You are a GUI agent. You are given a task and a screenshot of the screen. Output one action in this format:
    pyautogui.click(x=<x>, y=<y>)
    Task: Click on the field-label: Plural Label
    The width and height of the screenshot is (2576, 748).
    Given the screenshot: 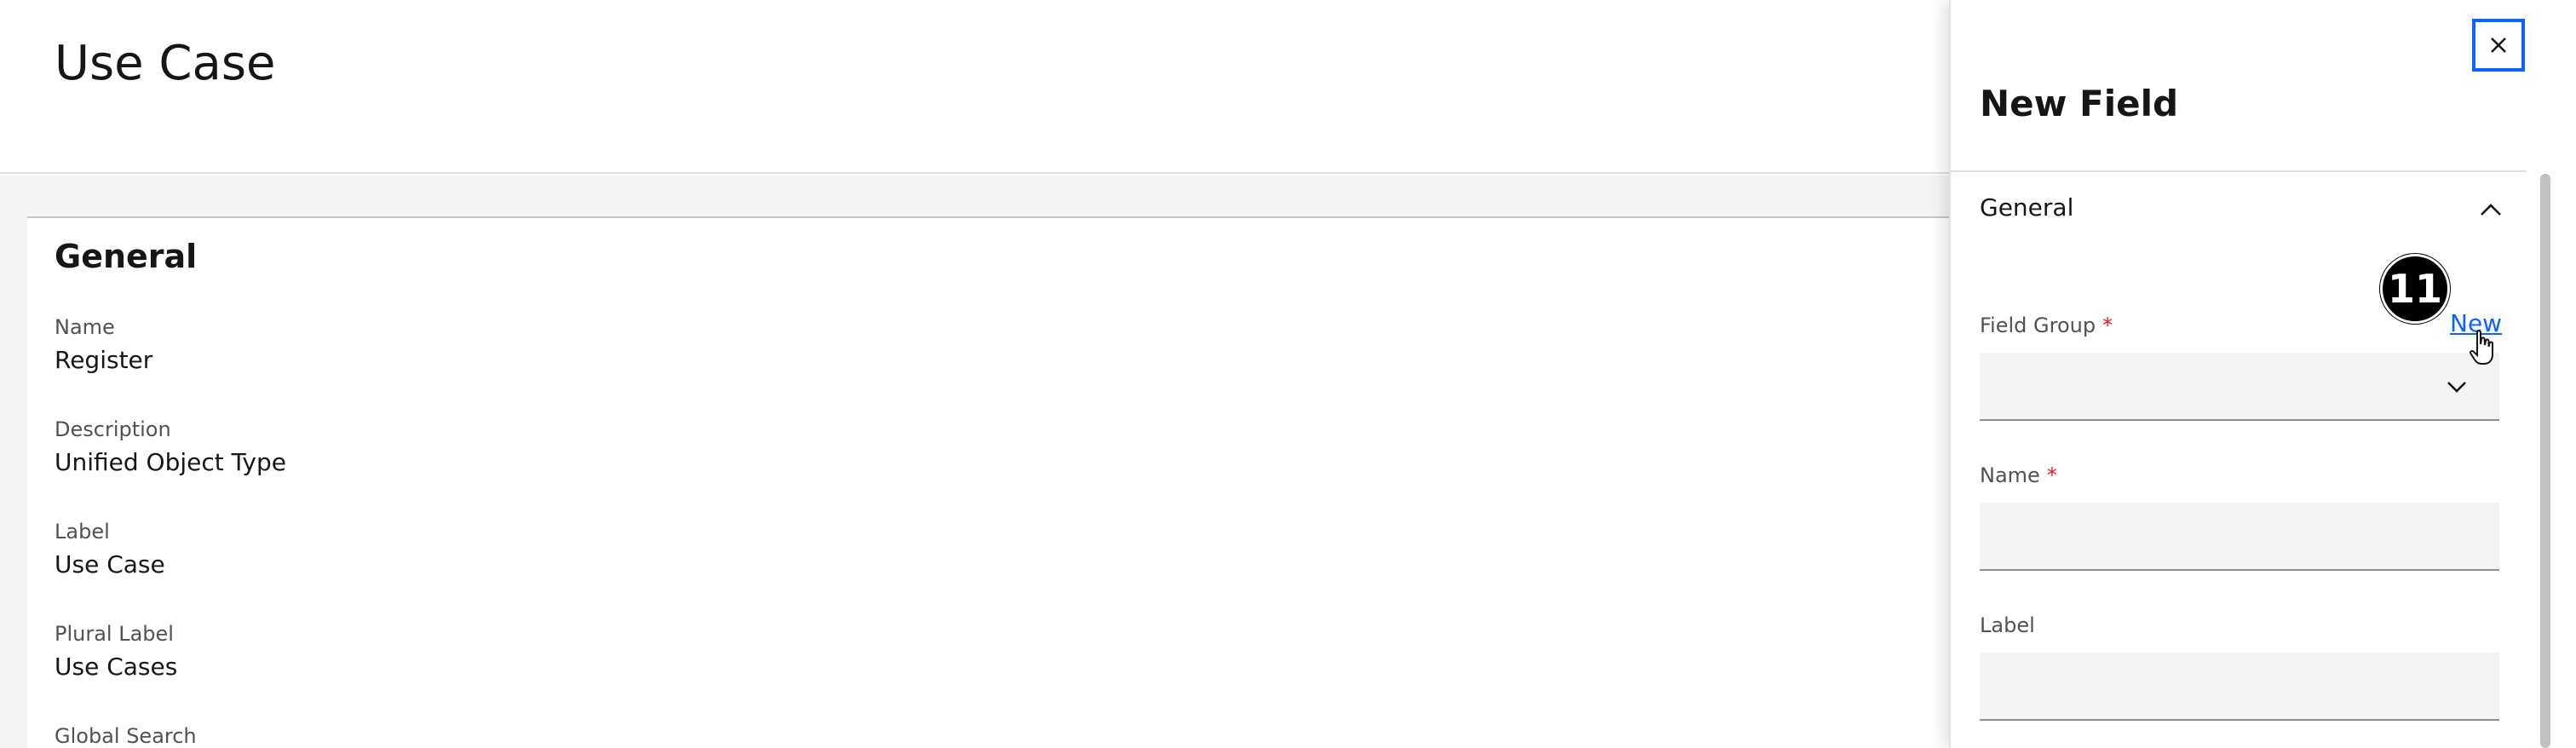 What is the action you would take?
    pyautogui.click(x=114, y=634)
    